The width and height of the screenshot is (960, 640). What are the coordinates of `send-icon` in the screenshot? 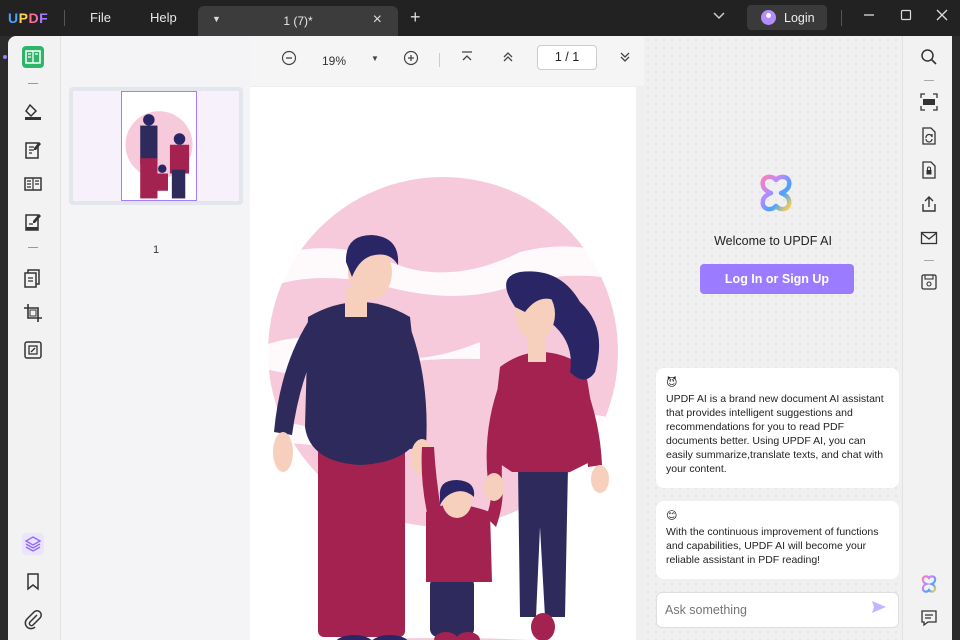 It's located at (879, 608).